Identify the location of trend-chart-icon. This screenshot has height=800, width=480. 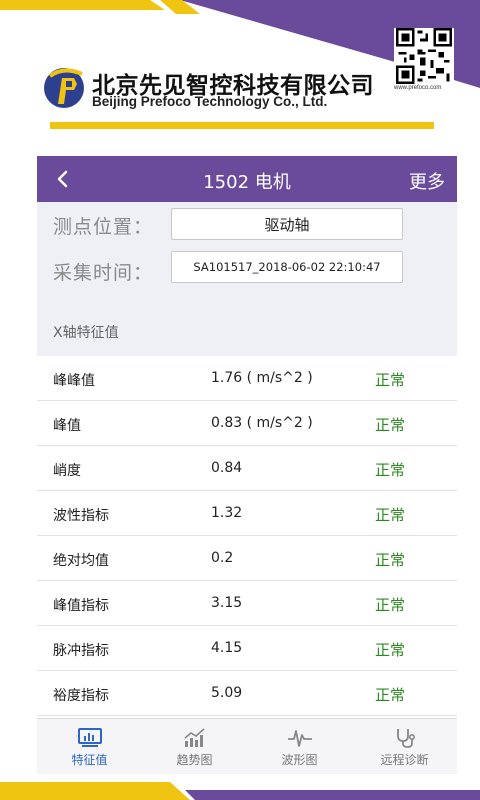
(194, 737).